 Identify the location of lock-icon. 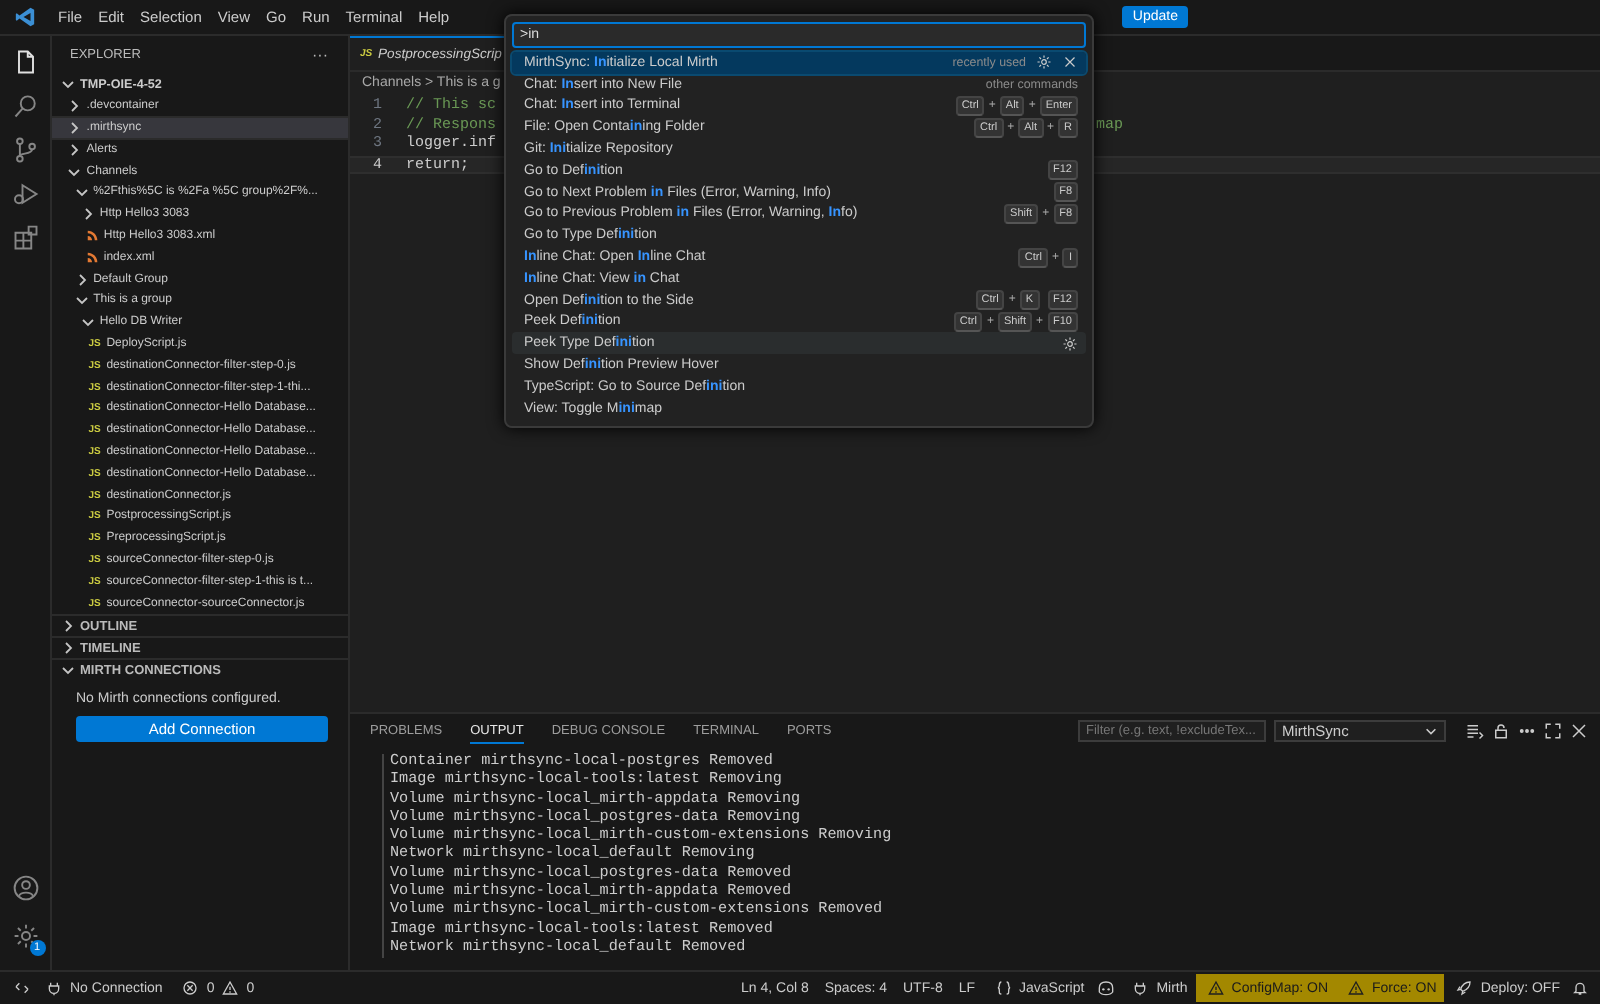
(1501, 731).